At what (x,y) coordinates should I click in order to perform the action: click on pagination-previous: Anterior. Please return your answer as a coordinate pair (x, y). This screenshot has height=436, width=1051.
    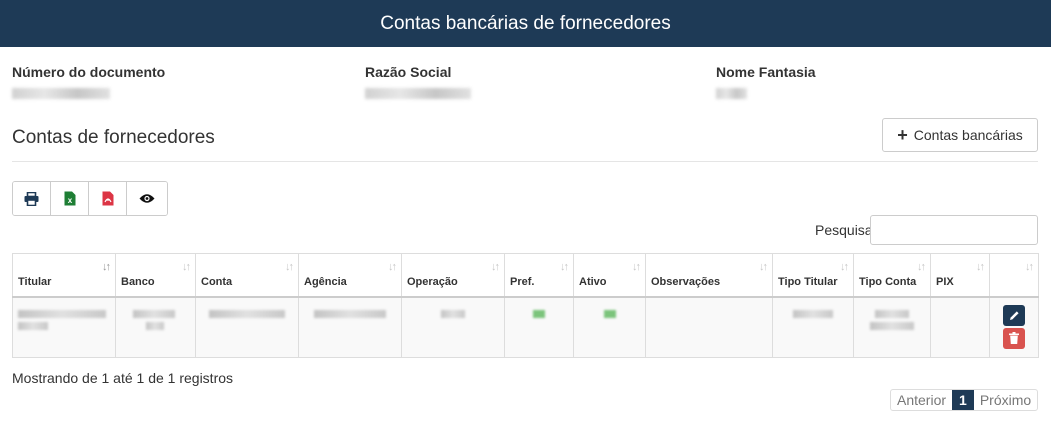
    Looking at the image, I should click on (921, 400).